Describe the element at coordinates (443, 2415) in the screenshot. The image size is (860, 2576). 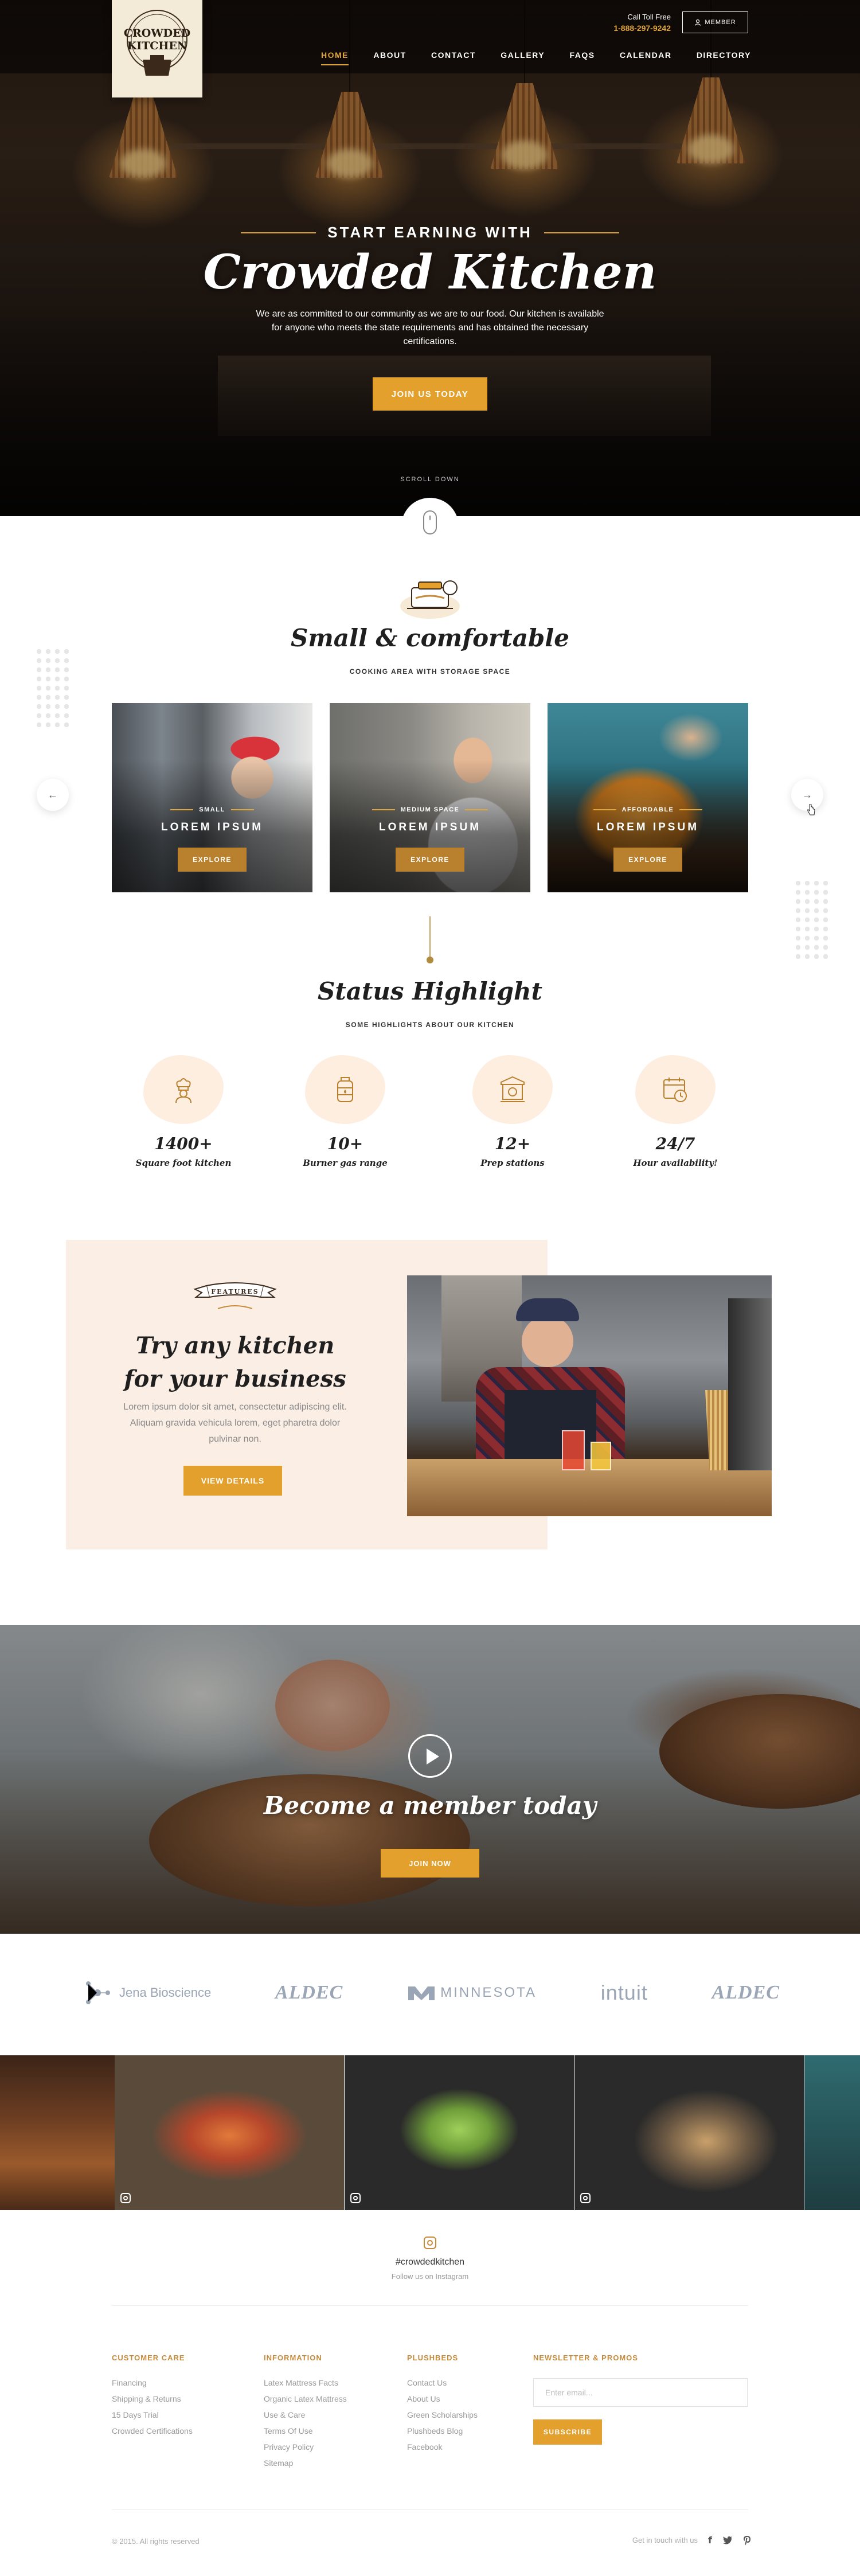
I see `footer-link: Green Scholarships` at that location.